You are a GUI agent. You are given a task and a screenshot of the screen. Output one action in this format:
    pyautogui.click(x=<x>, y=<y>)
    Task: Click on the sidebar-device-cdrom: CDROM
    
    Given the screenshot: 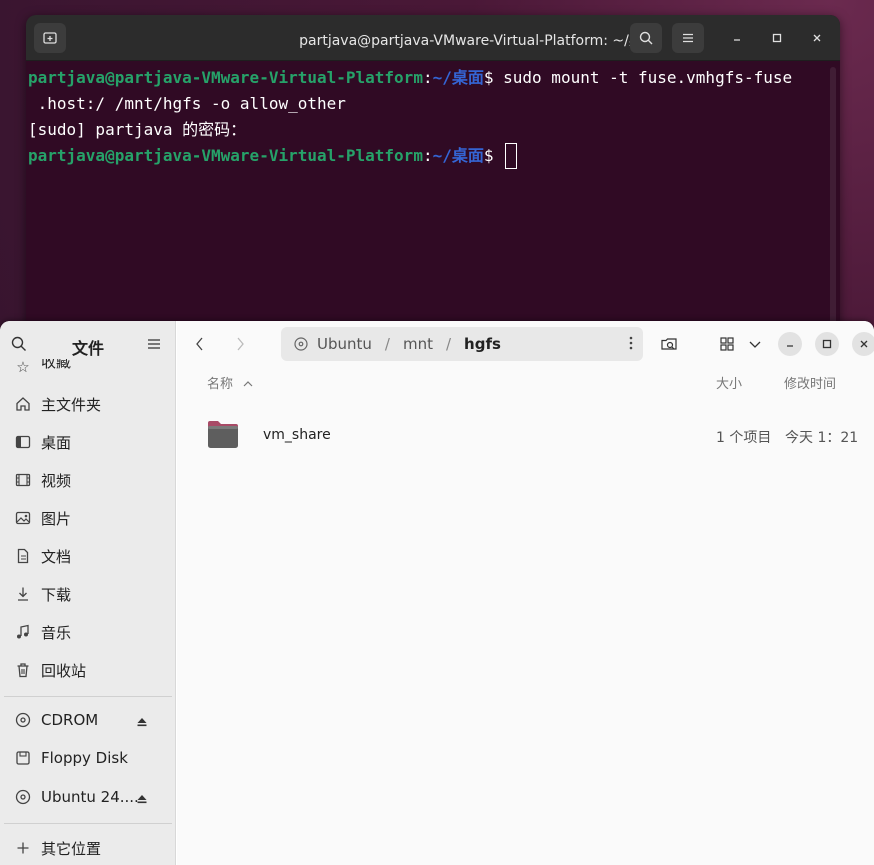 What is the action you would take?
    pyautogui.click(x=90, y=720)
    